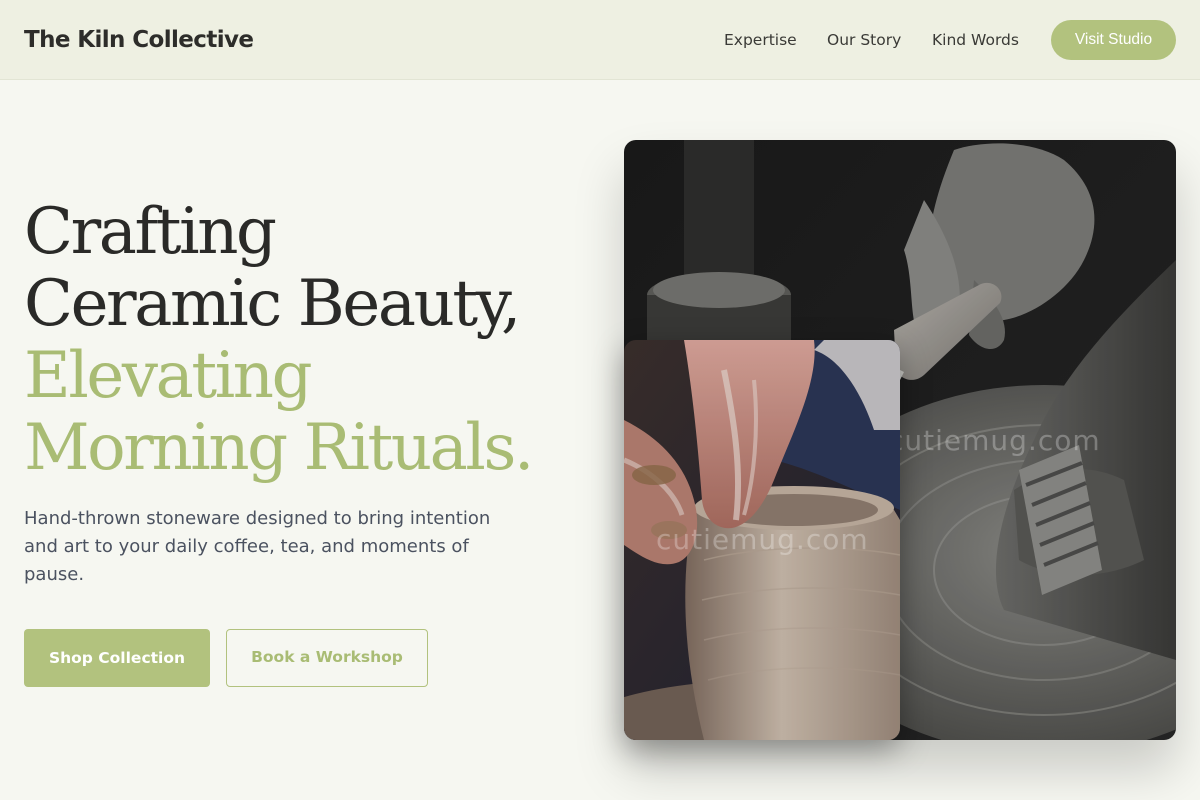 This screenshot has height=800, width=1200. I want to click on wheel-throwing-photo: cutiemug.com, so click(762, 540).